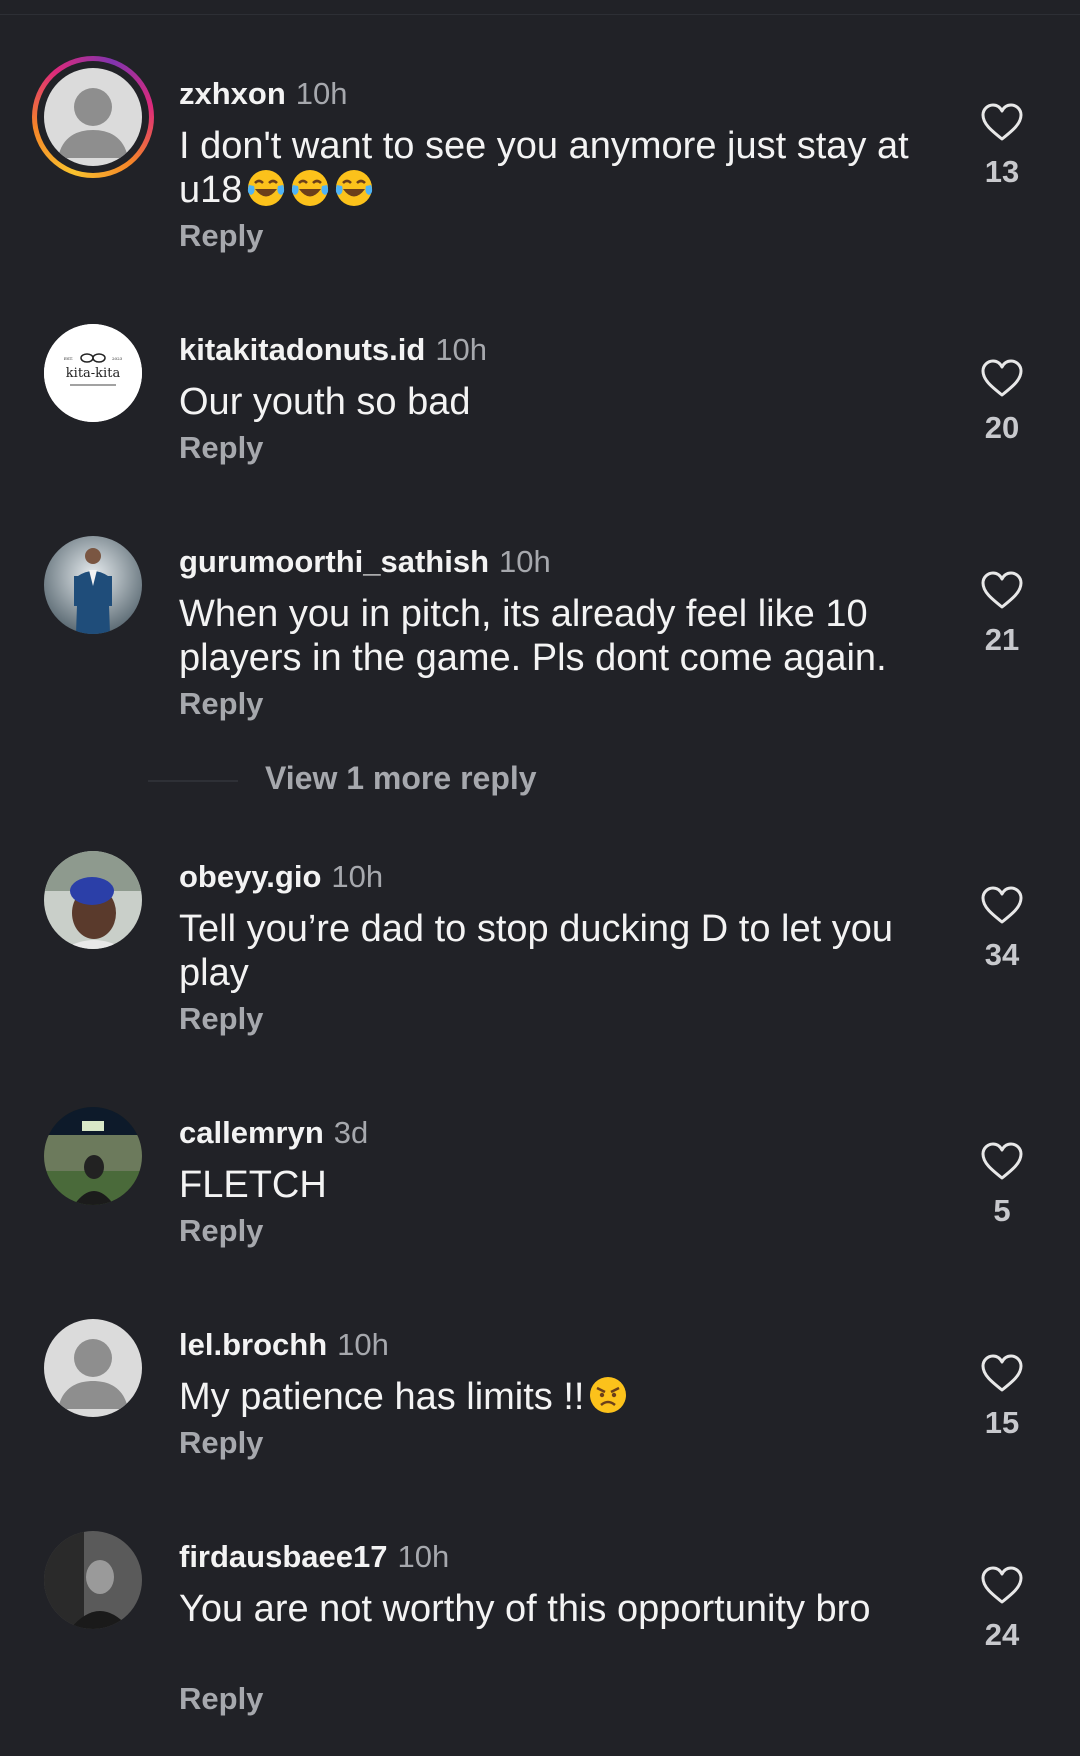  I want to click on like-count: 13, so click(1002, 171).